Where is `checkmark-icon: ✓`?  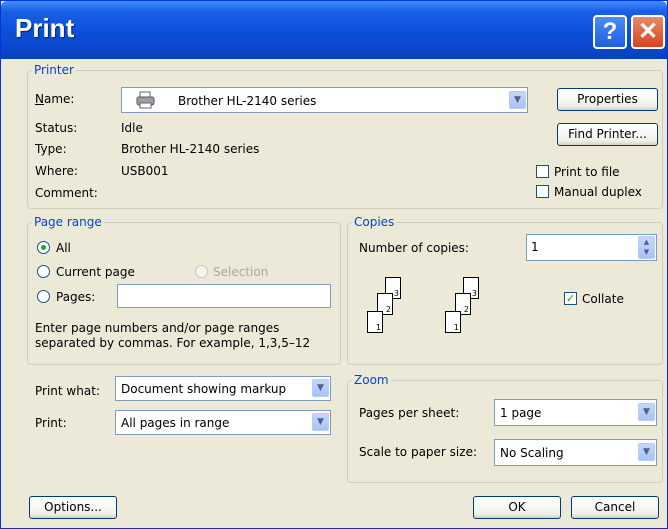 checkmark-icon: ✓ is located at coordinates (570, 298).